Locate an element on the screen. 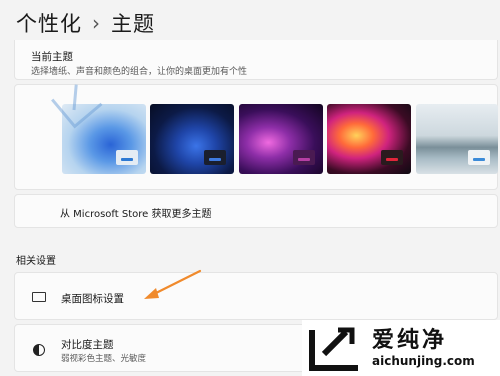 The width and height of the screenshot is (500, 376). page-title: 主题 is located at coordinates (133, 24).